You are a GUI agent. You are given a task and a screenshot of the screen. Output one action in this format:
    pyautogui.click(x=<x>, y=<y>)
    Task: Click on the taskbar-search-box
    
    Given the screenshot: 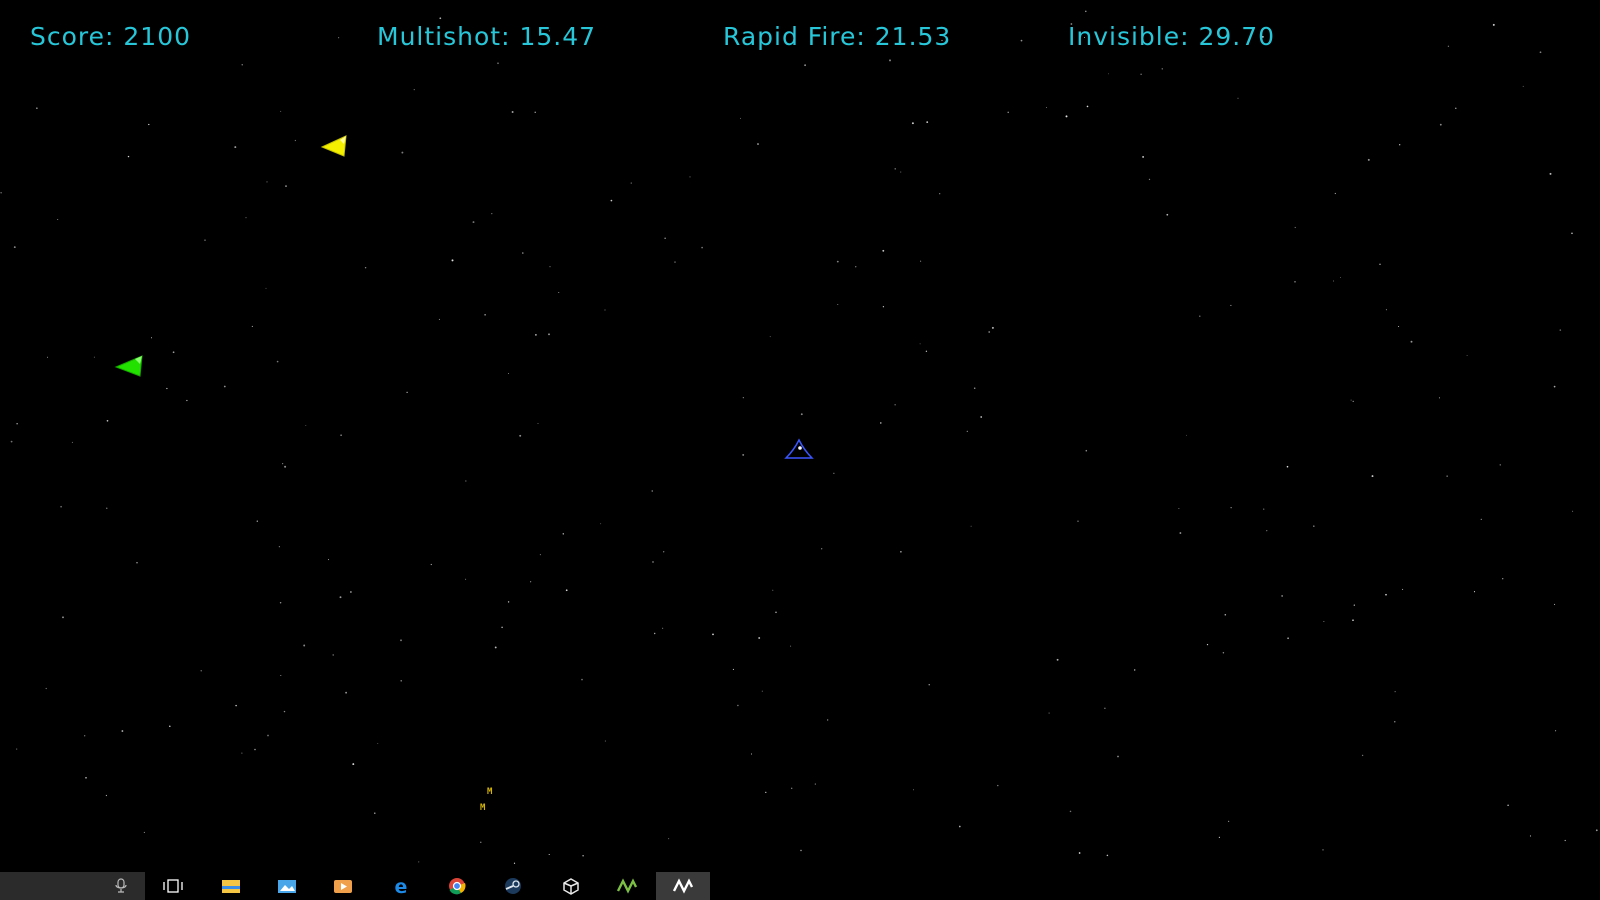 What is the action you would take?
    pyautogui.click(x=72, y=886)
    